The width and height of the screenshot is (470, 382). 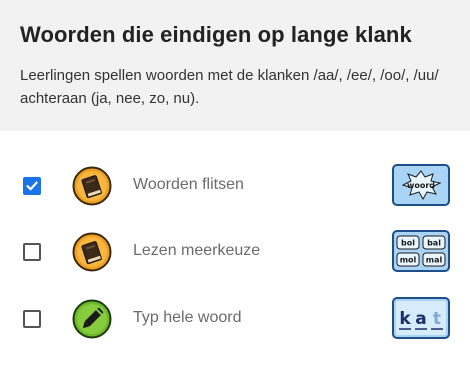 I want to click on thumbnail-letter: k, so click(x=405, y=319).